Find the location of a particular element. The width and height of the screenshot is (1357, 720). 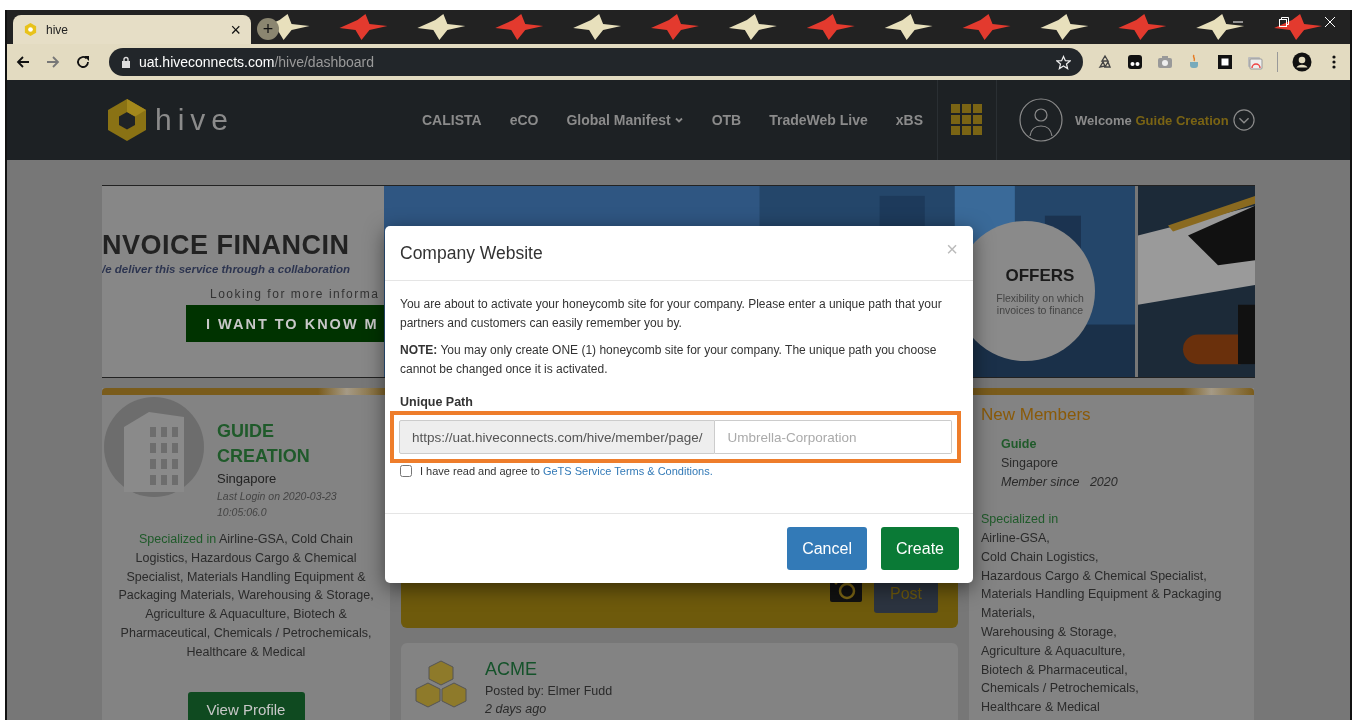

offers-title: OFFERS is located at coordinates (1040, 276).